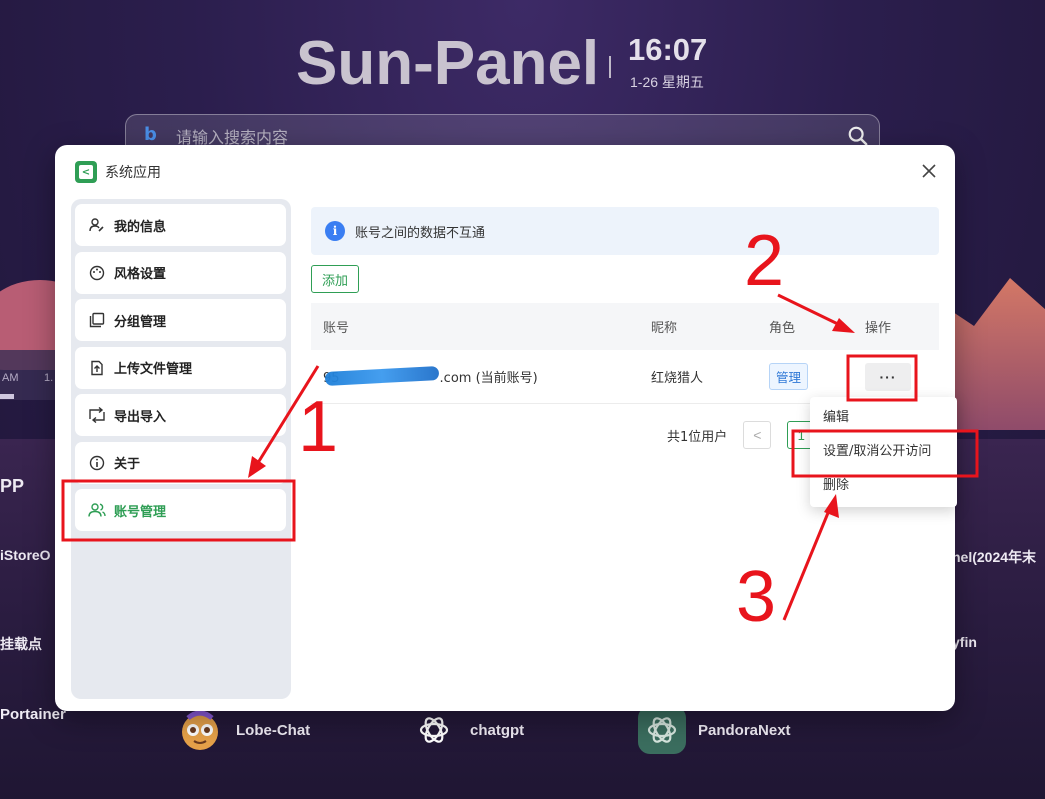 The width and height of the screenshot is (1045, 799). What do you see at coordinates (994, 557) in the screenshot?
I see `background-app-label: nel(2024年末` at bounding box center [994, 557].